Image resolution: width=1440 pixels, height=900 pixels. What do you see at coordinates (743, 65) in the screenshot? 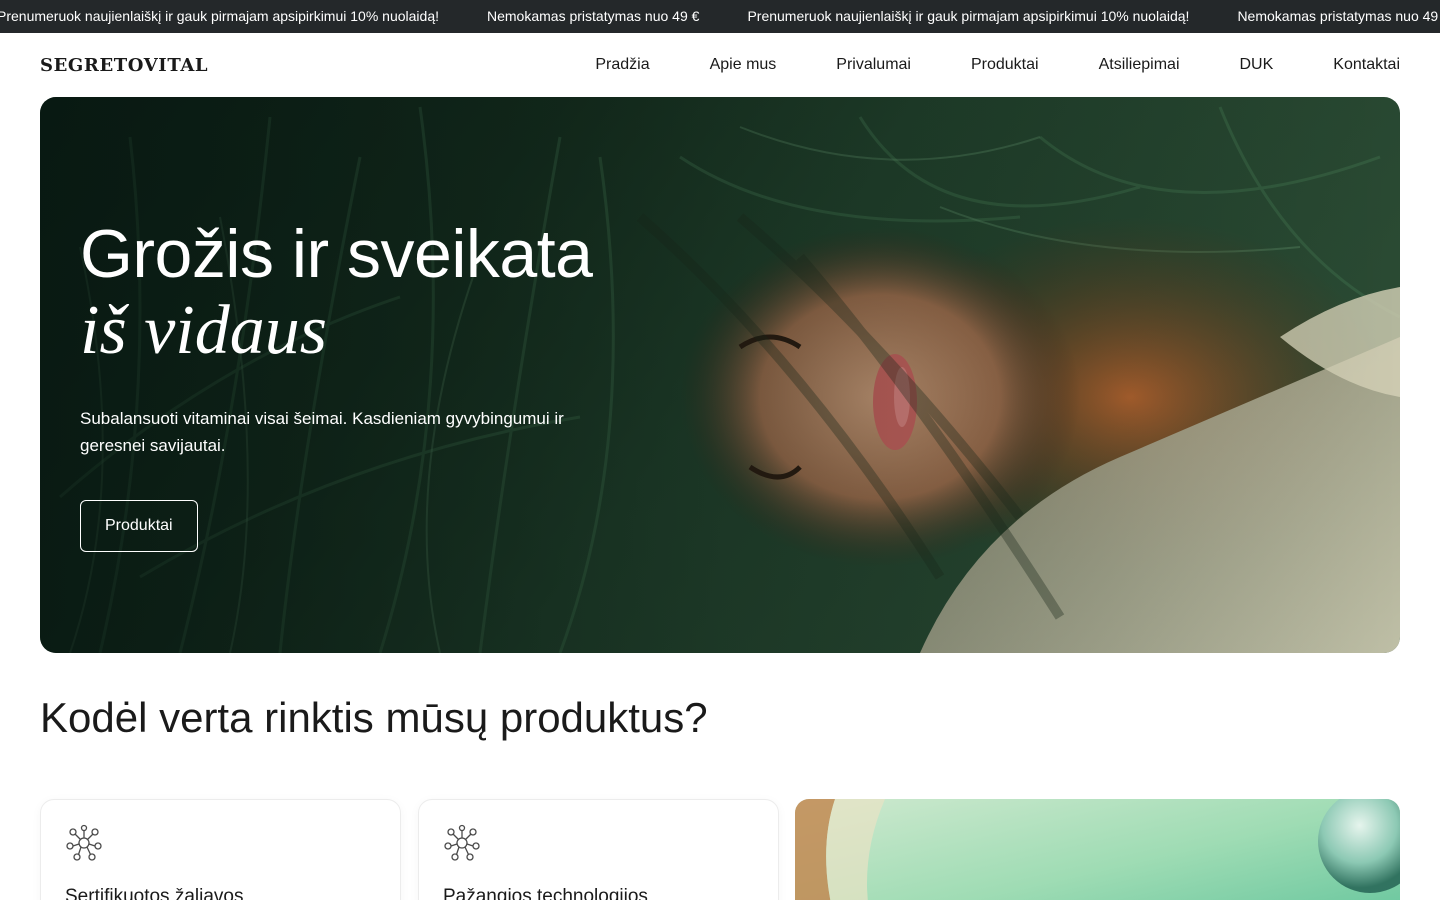
I see `nav-link-about: Apie mus` at bounding box center [743, 65].